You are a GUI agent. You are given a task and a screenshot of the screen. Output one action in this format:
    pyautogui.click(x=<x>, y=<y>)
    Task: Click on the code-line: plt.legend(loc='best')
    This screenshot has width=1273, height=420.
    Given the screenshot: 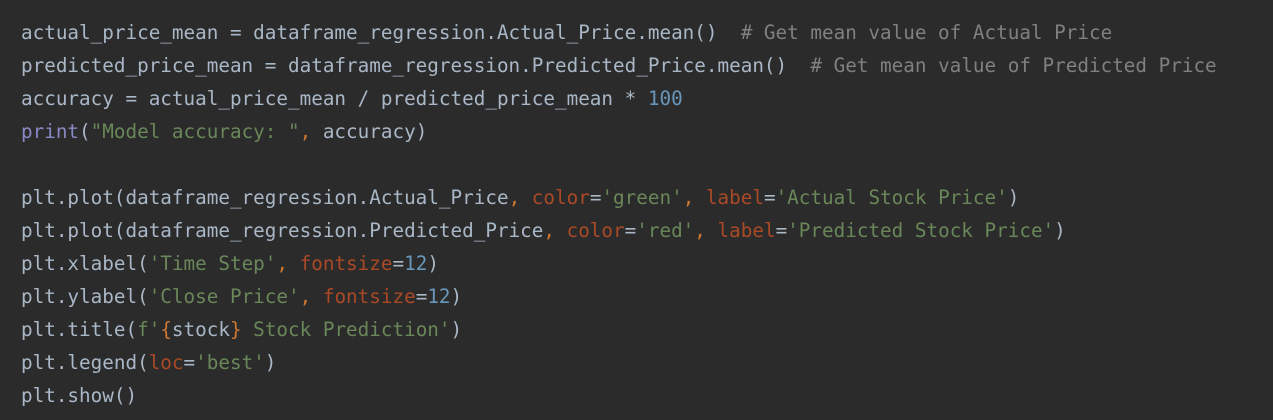 What is the action you would take?
    pyautogui.click(x=647, y=362)
    